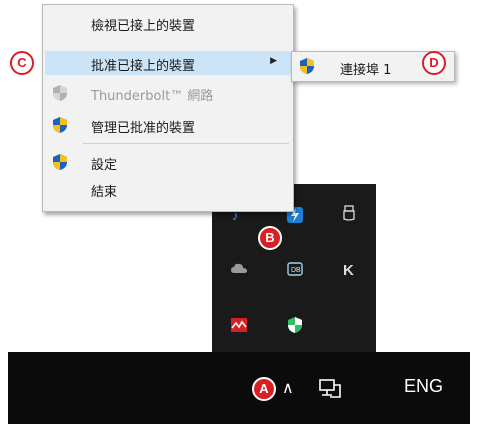 This screenshot has height=434, width=479. Describe the element at coordinates (239, 325) in the screenshot. I see `red-app-tray-icon` at that location.